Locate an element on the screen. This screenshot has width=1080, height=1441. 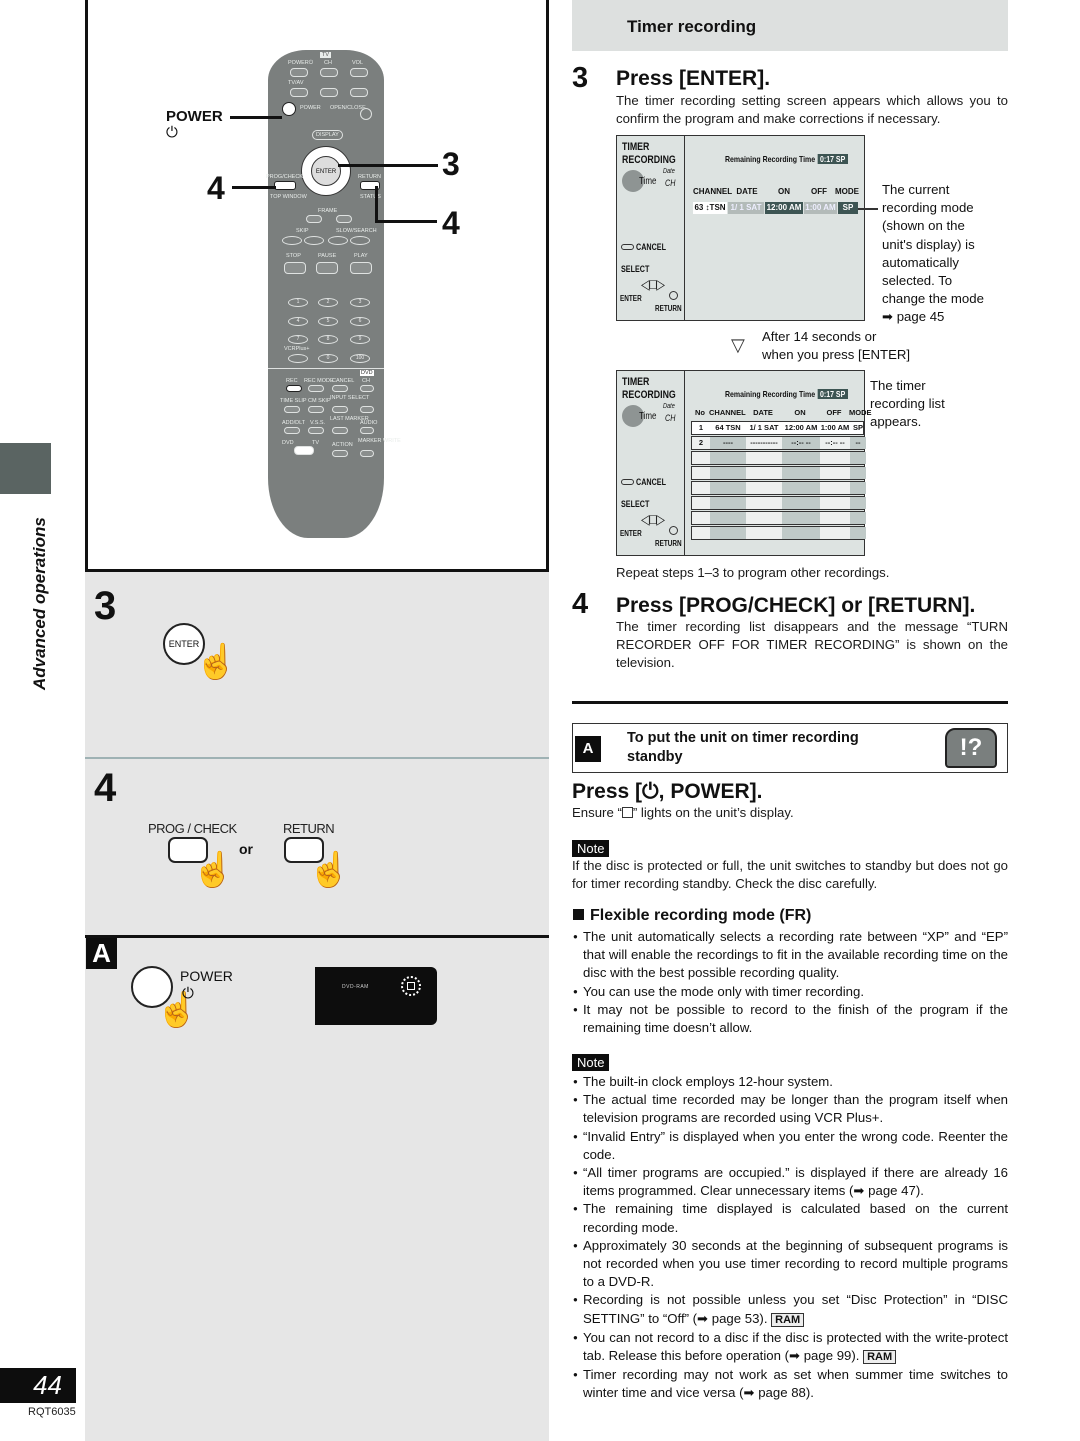
channel-field: 63 ↕TSN is located at coordinates (710, 208).